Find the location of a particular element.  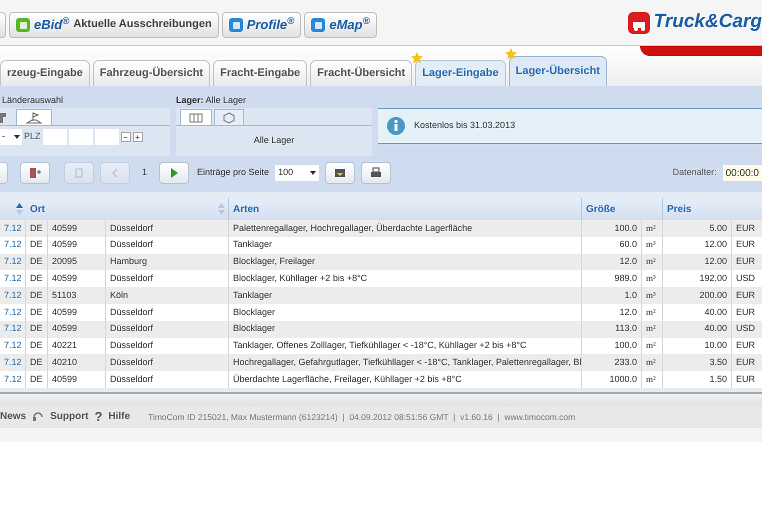

tab: Lager-Eingabe is located at coordinates (460, 73).